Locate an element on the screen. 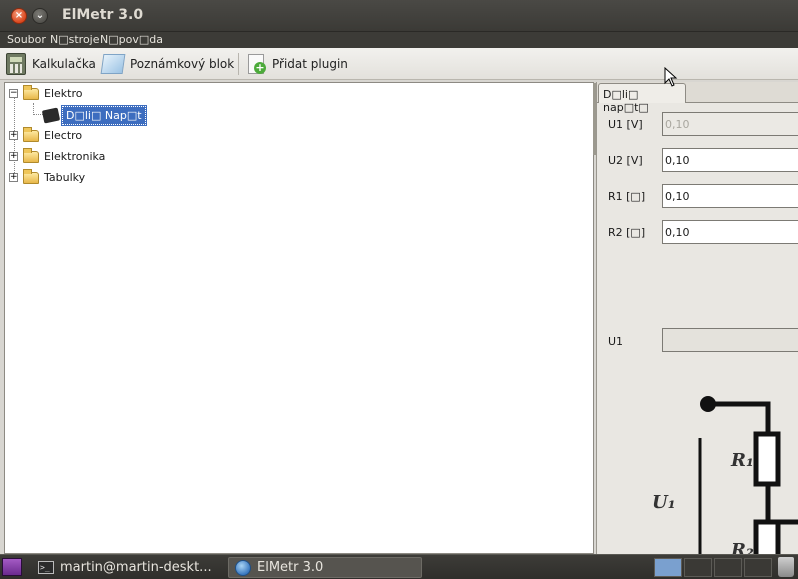  close-button: × is located at coordinates (19, 16).